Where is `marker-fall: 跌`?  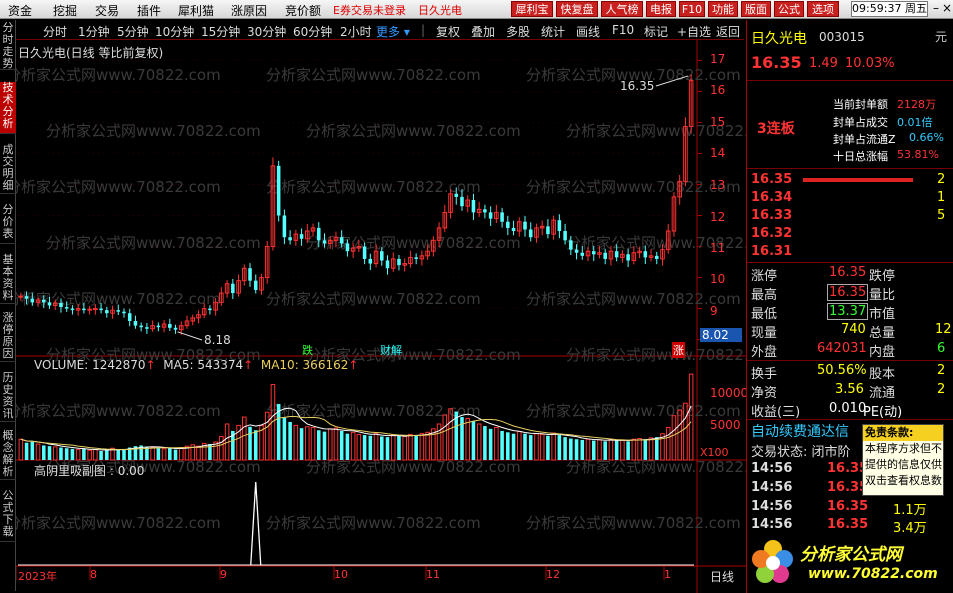
marker-fall: 跌 is located at coordinates (307, 350).